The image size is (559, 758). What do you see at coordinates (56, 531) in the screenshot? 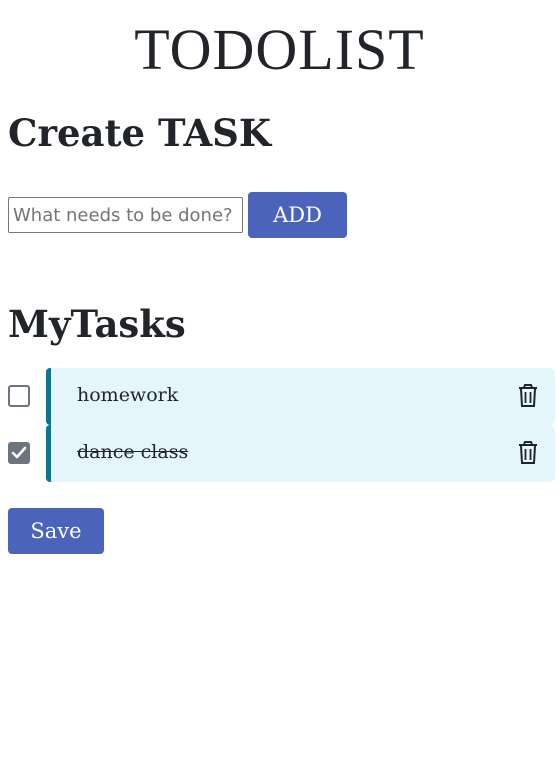
I see `save-button: Save` at bounding box center [56, 531].